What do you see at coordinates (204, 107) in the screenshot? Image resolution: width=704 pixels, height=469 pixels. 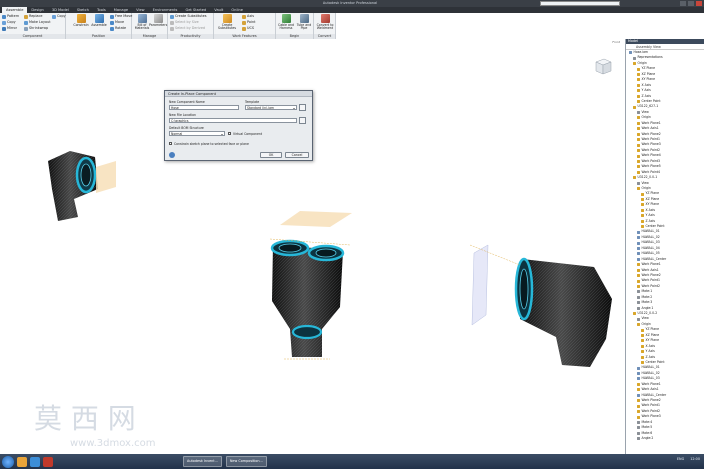 I see `component-name-field: Hose` at bounding box center [204, 107].